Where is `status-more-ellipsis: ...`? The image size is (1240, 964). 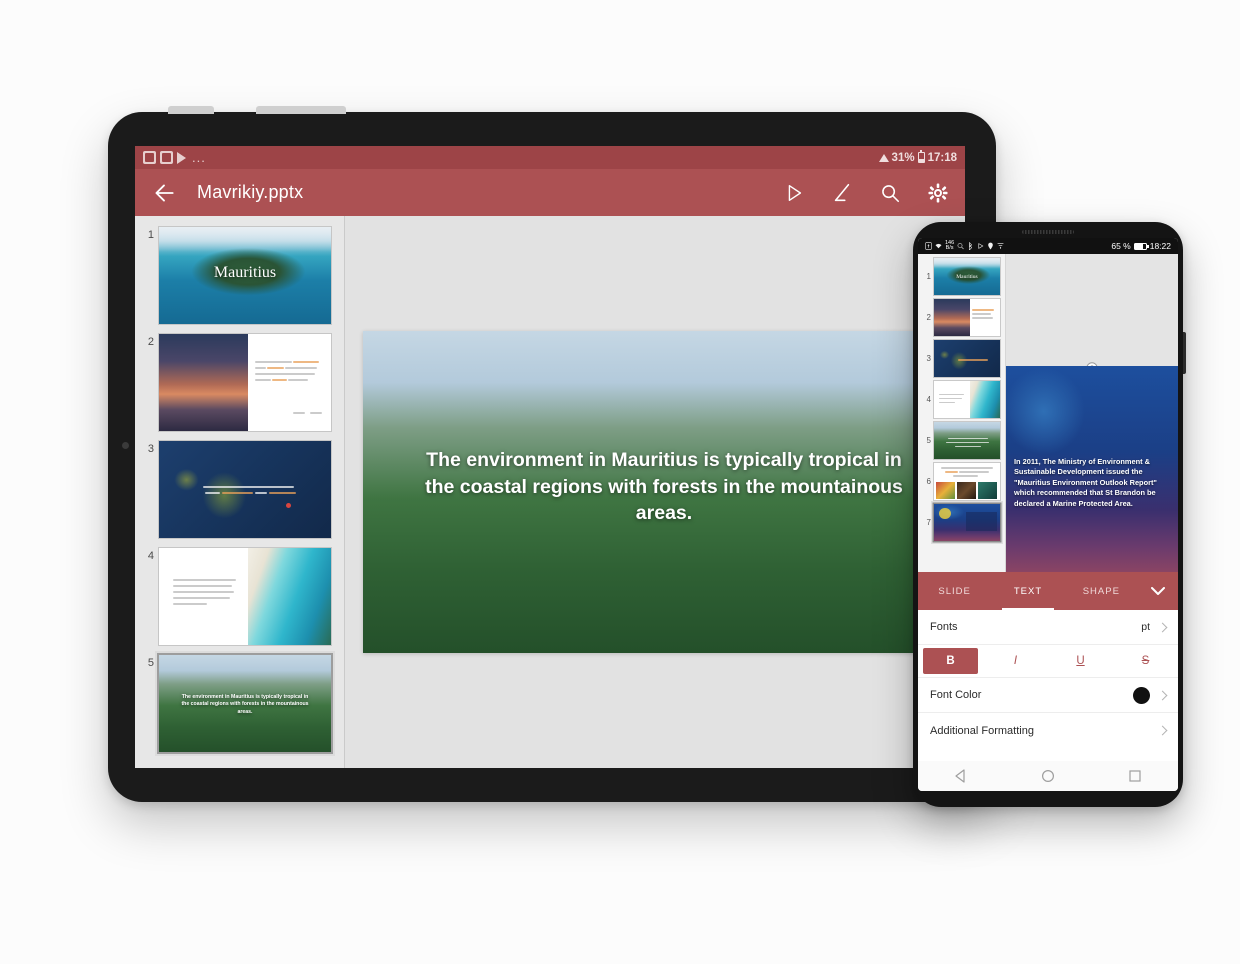 status-more-ellipsis: ... is located at coordinates (199, 157).